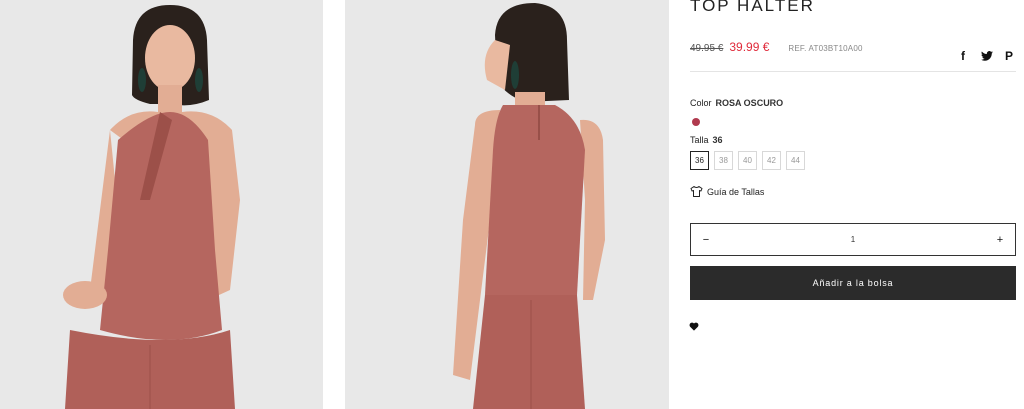 The height and width of the screenshot is (409, 1024). I want to click on size-guide-label: Guía de Tallas, so click(736, 191).